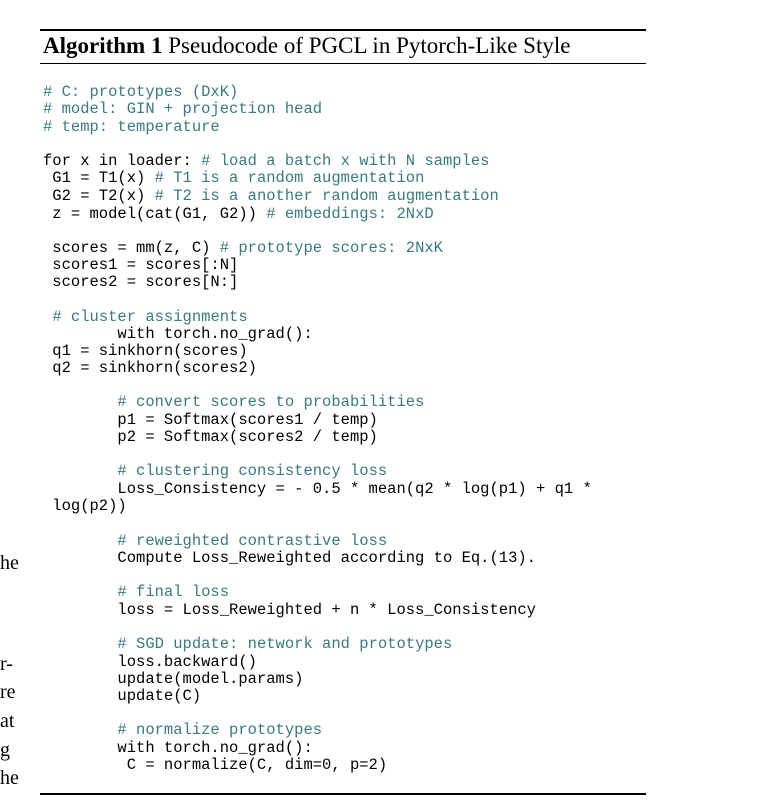  I want to click on code-comment: # load a batch x with N samples, so click(345, 161).